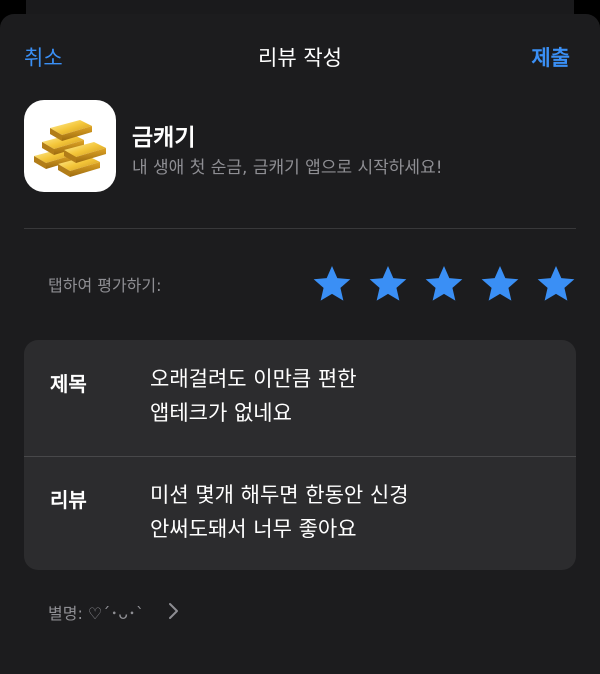 The width and height of the screenshot is (600, 674). What do you see at coordinates (221, 413) in the screenshot?
I see `title-line-2: 앱테크가 없네요` at bounding box center [221, 413].